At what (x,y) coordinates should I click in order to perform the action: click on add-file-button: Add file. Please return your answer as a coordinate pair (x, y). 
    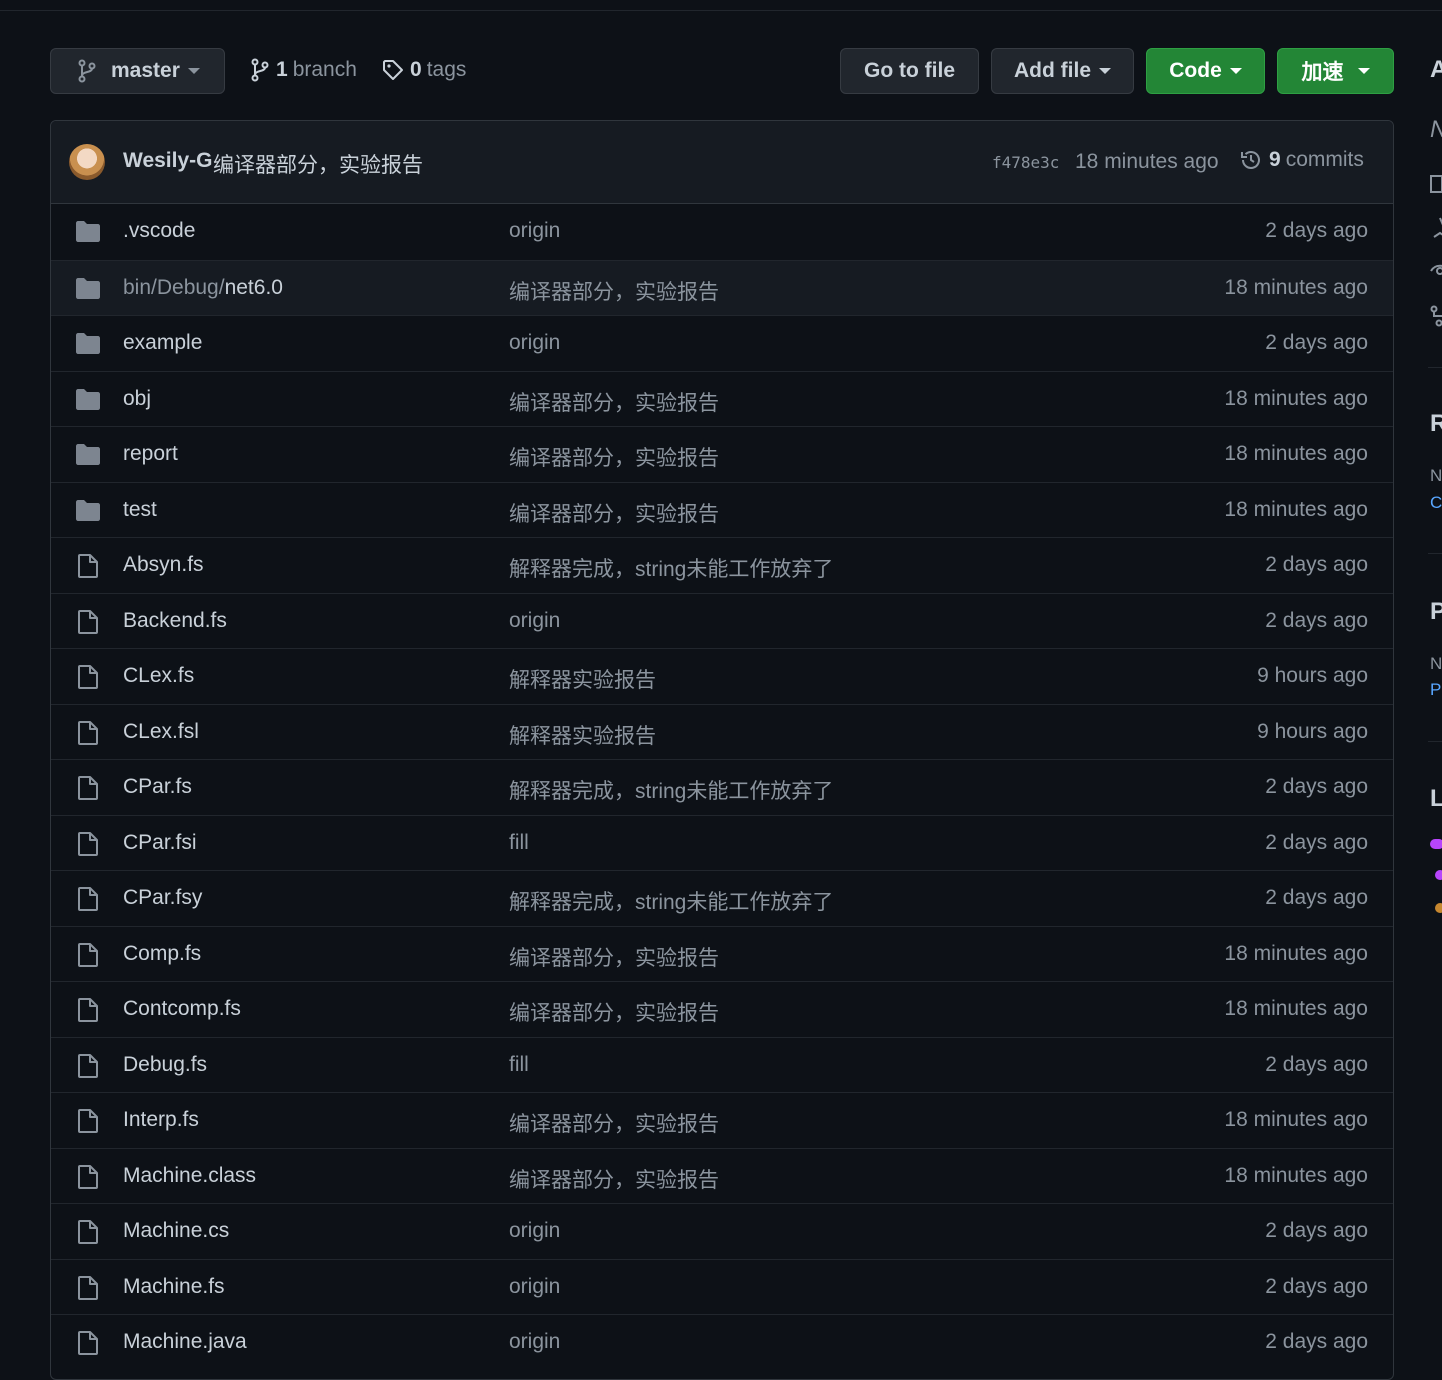
    Looking at the image, I should click on (1062, 71).